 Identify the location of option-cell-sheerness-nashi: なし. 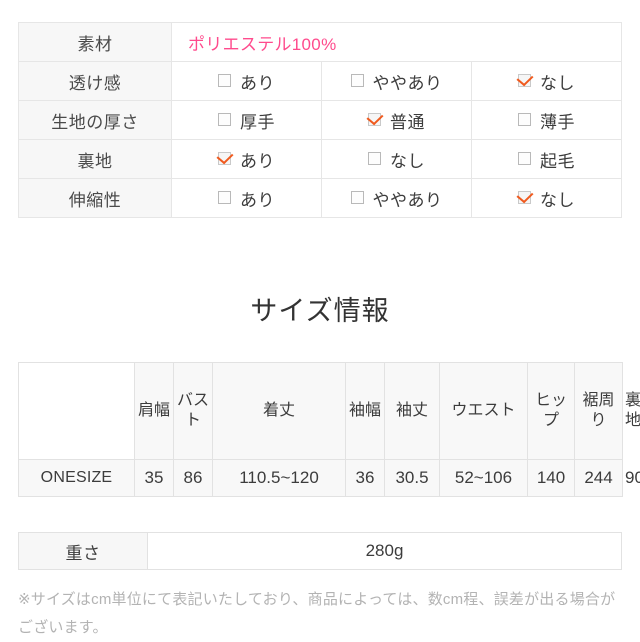
(546, 81).